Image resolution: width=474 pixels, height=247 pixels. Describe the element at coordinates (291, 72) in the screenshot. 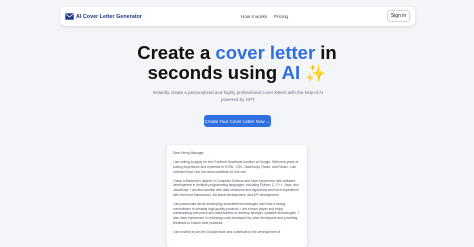

I see `hero-title-ai: AI` at that location.